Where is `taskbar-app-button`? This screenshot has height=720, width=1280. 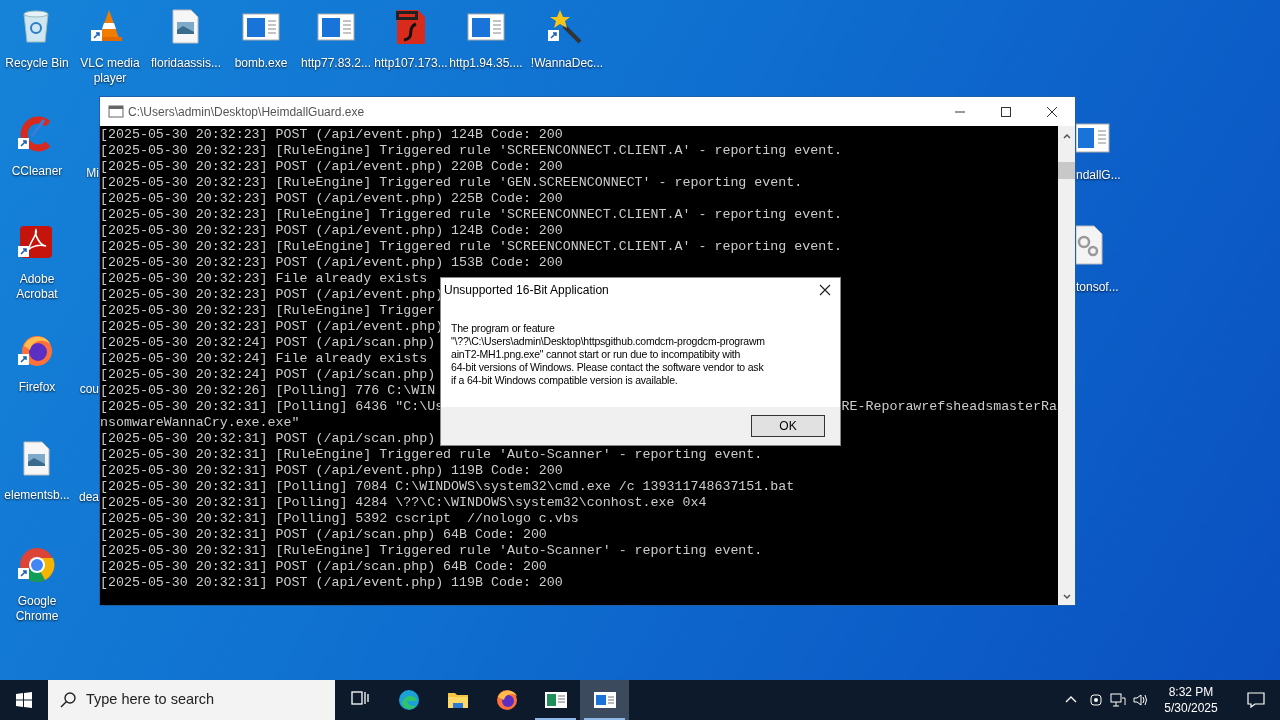 taskbar-app-button is located at coordinates (604, 700).